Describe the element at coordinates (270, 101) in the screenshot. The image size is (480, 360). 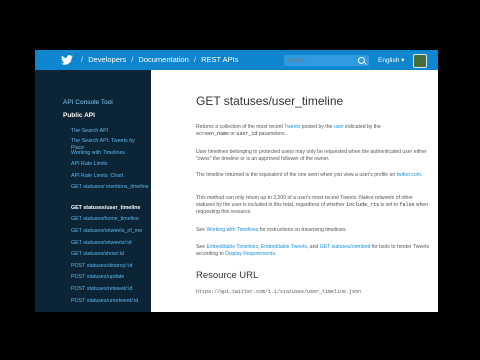
I see `page-title: GET statuses/user_timeline` at that location.